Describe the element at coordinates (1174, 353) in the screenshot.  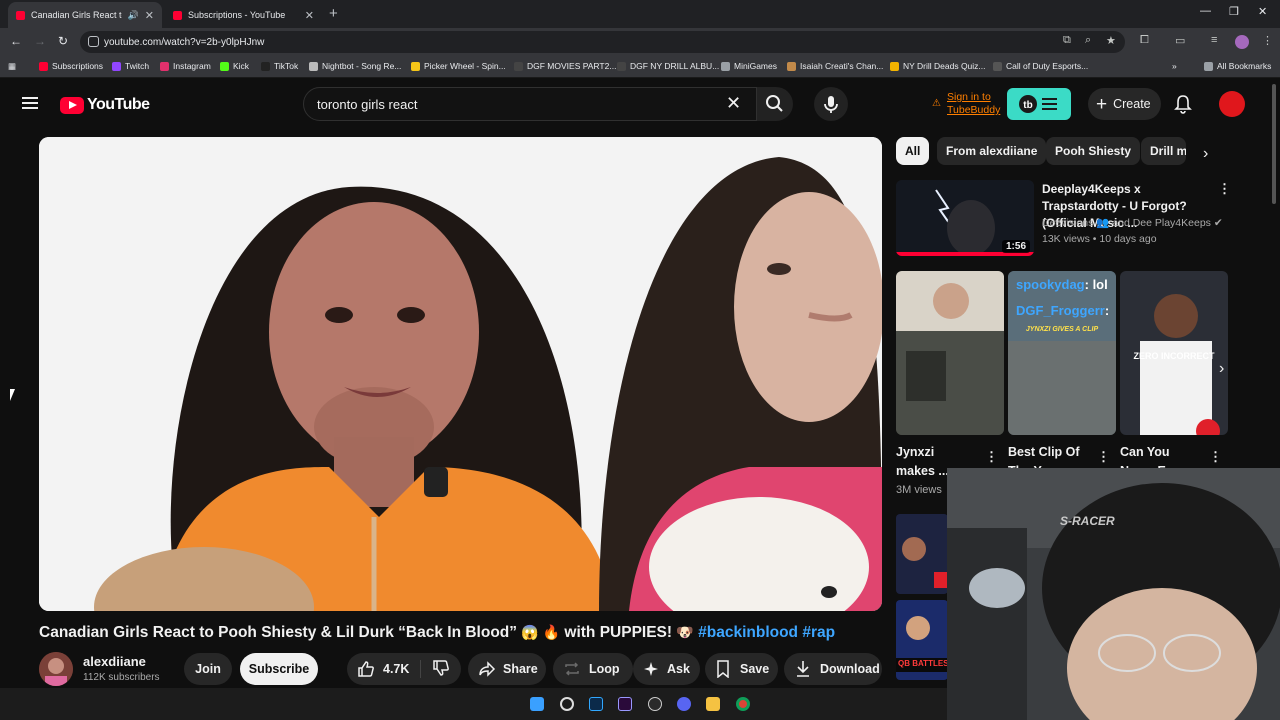
I see `short-thumbnail: ZERO INCORRECT` at that location.